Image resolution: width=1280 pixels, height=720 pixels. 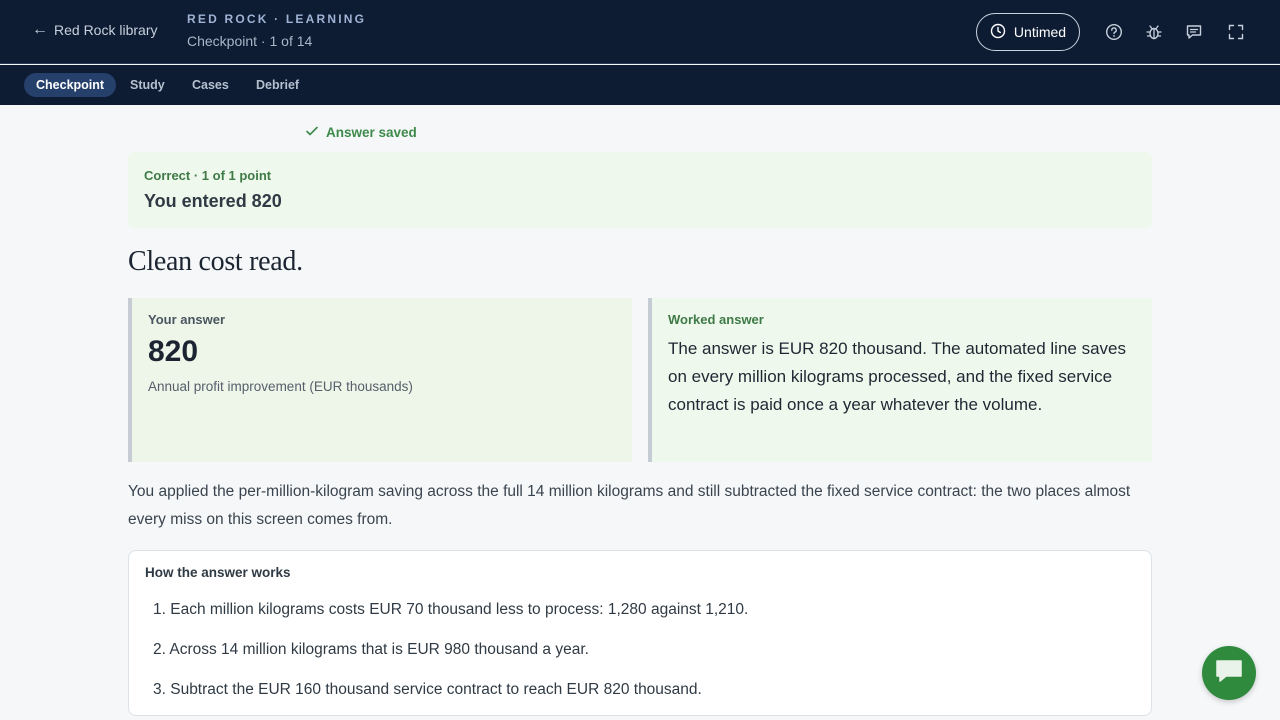 What do you see at coordinates (640, 85) in the screenshot?
I see `tab-bar: Checkpoint Study Cases Debrief` at bounding box center [640, 85].